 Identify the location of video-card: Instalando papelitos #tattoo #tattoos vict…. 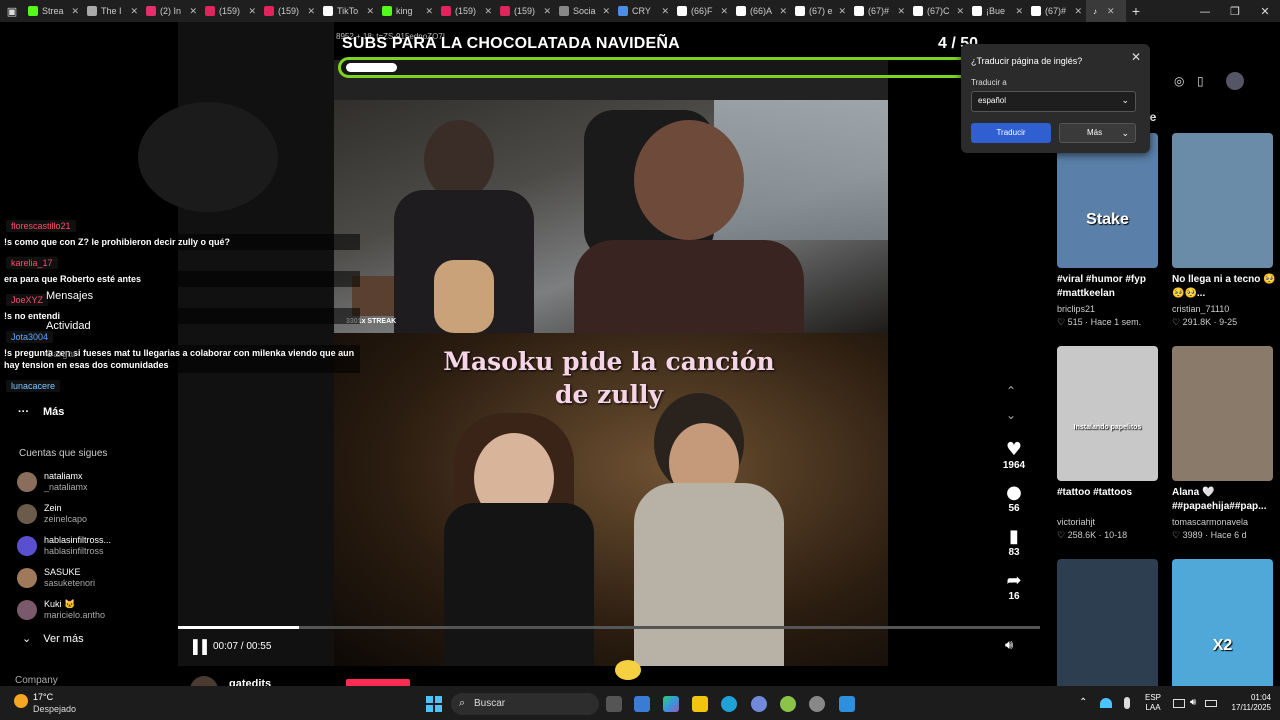
(1109, 443).